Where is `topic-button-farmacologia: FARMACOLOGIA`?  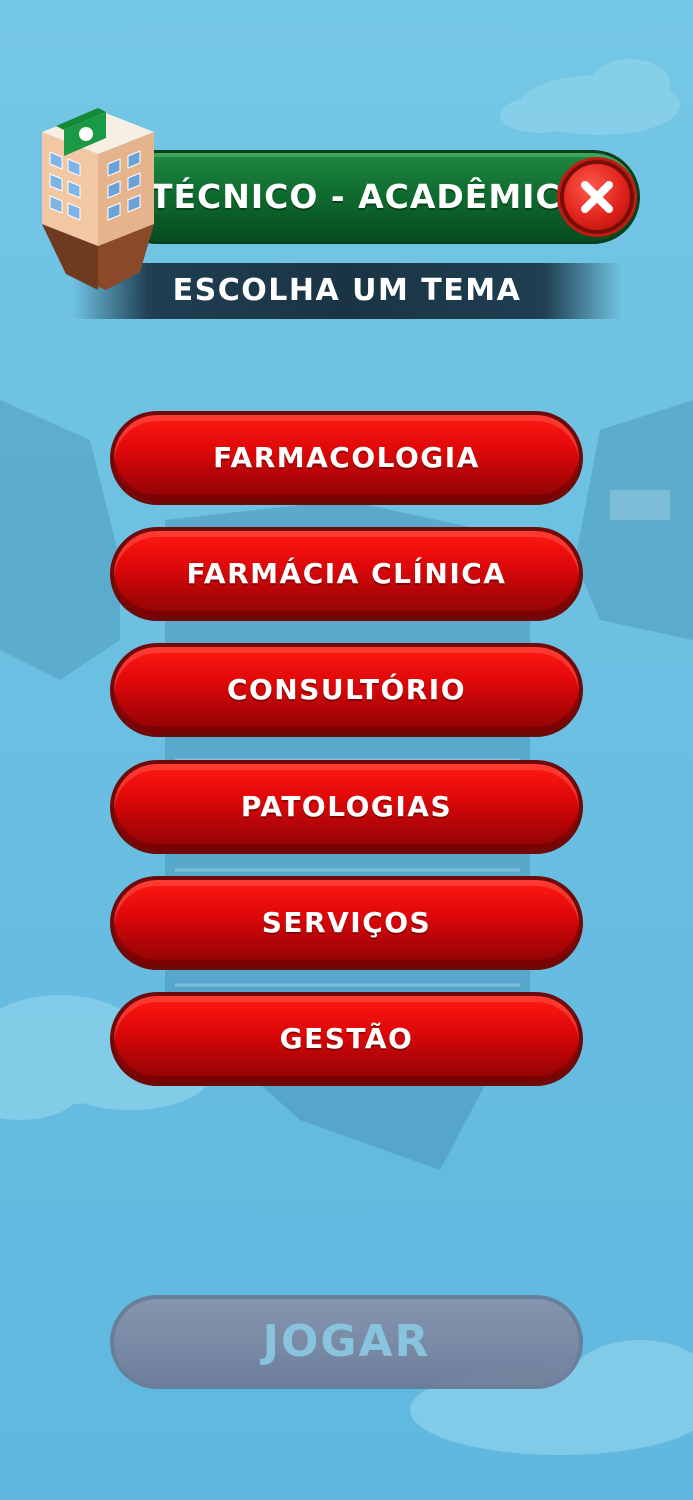
topic-button-farmacologia: FARMACOLOGIA is located at coordinates (346, 458).